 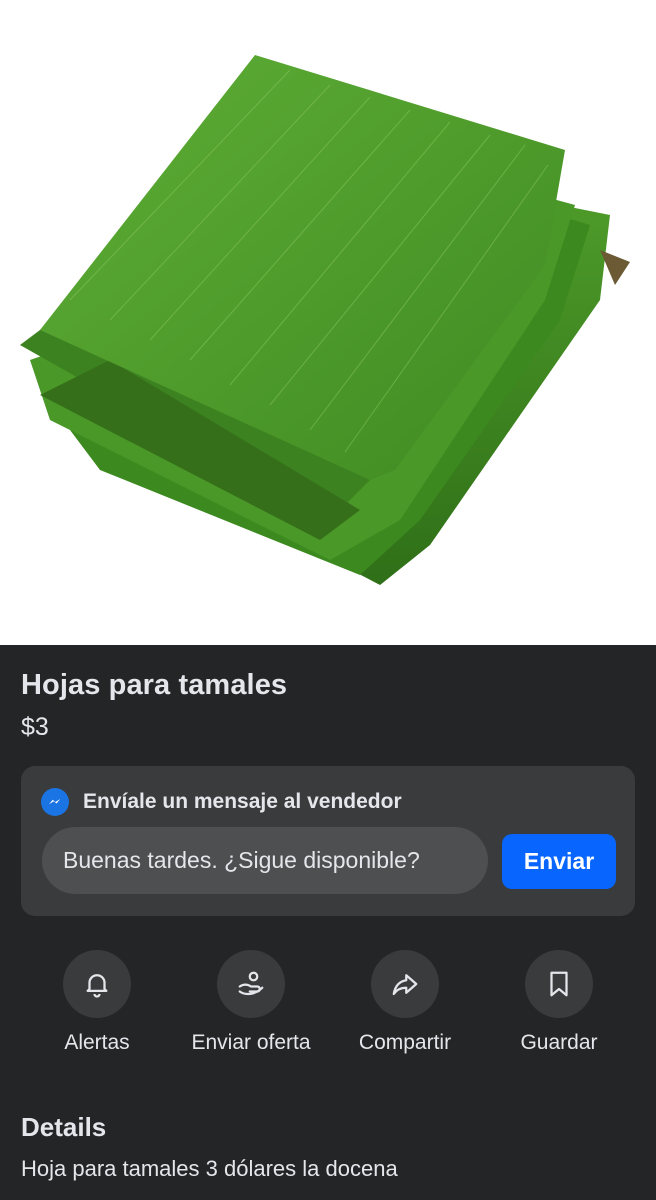 I want to click on send-offer-label: Enviar oferta, so click(x=251, y=1042).